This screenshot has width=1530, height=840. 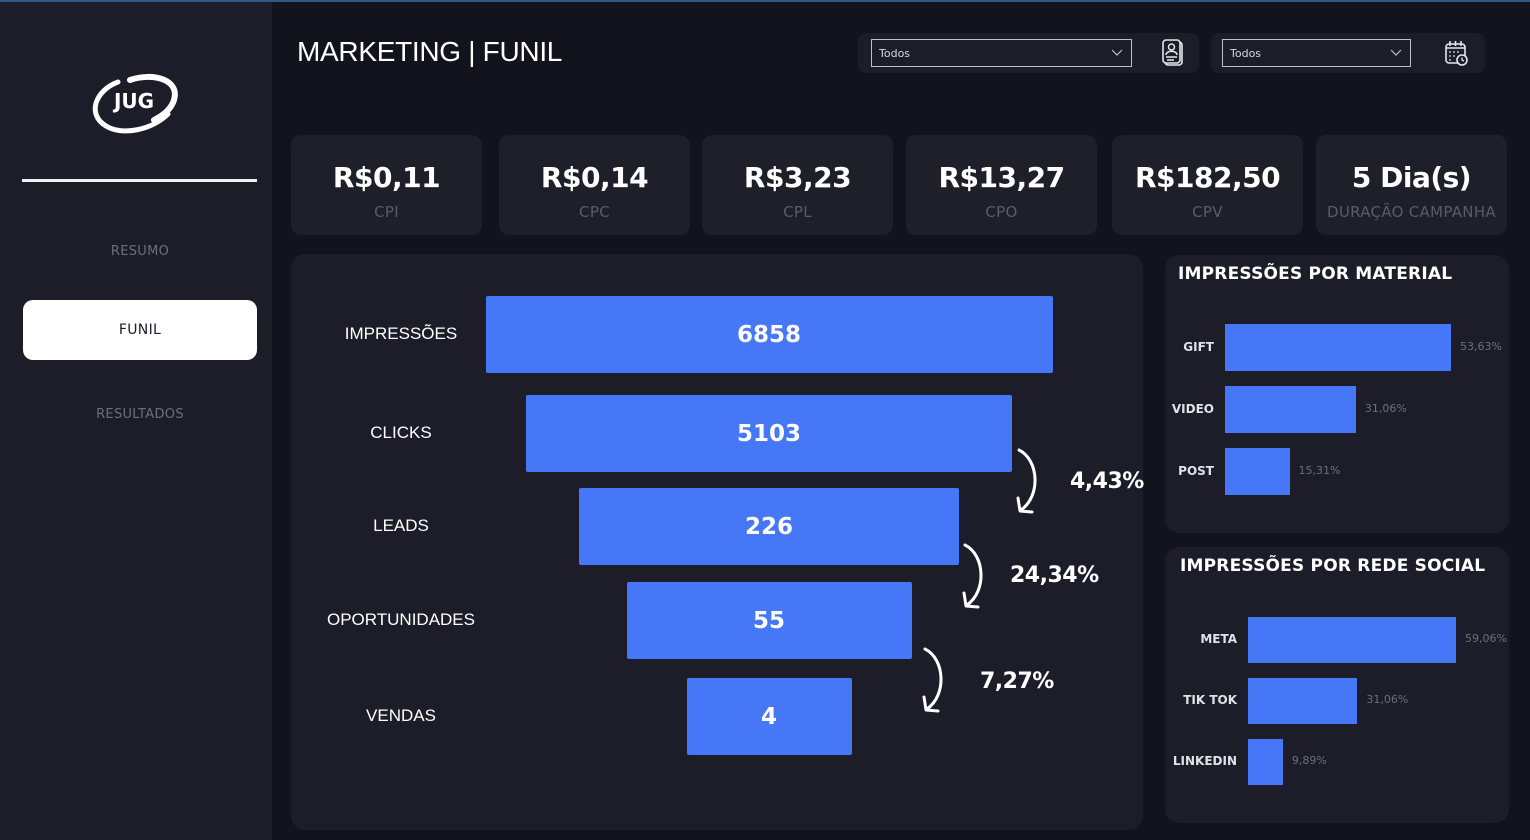 What do you see at coordinates (594, 212) in the screenshot?
I see `kpi-label: CPC` at bounding box center [594, 212].